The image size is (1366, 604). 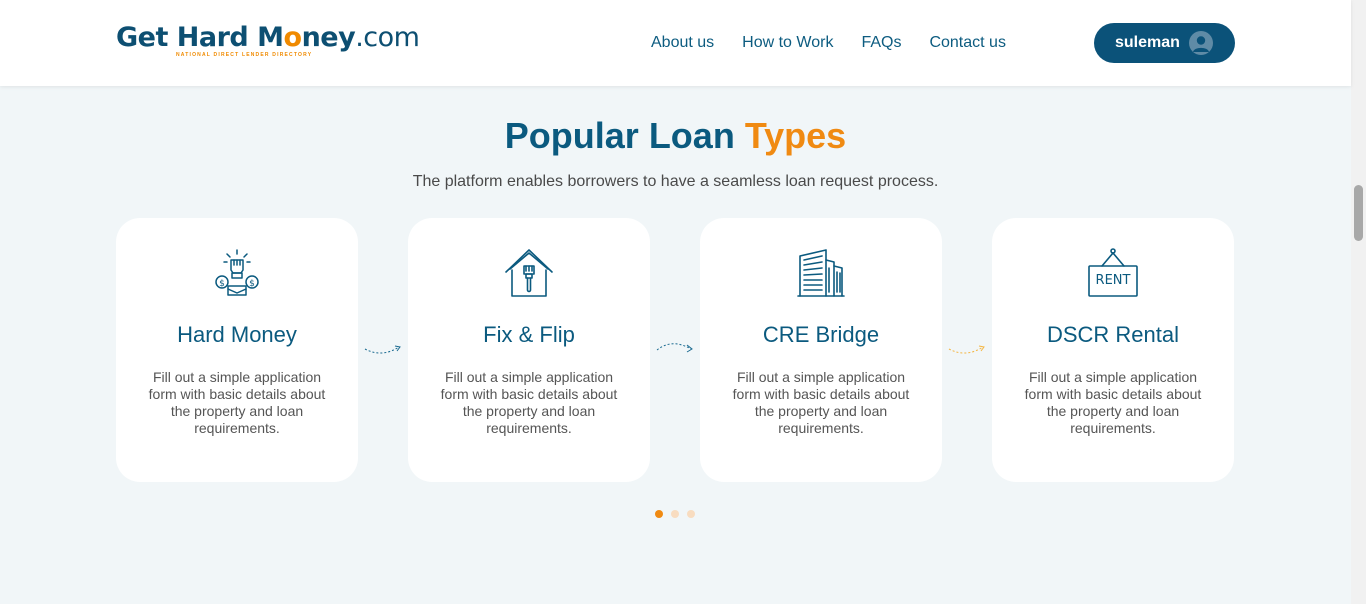 I want to click on user-menu-button: suleman, so click(x=1164, y=43).